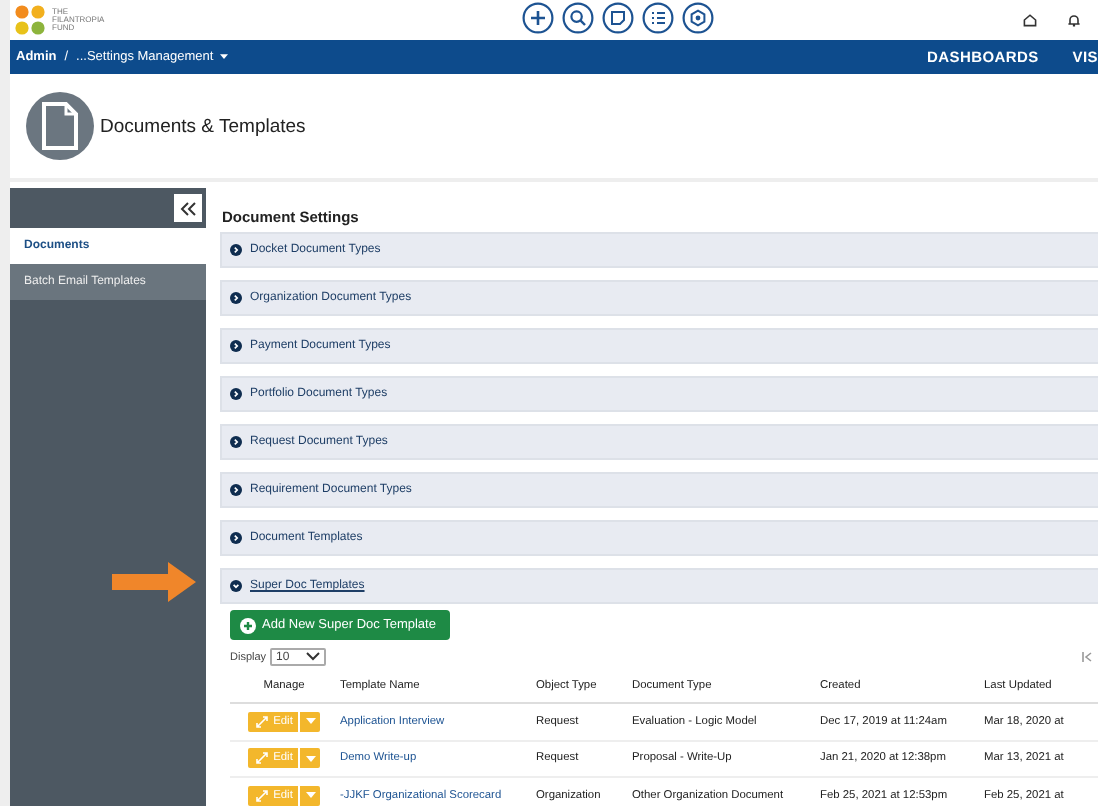 This screenshot has height=806, width=1098. I want to click on checklist-icon, so click(658, 18).